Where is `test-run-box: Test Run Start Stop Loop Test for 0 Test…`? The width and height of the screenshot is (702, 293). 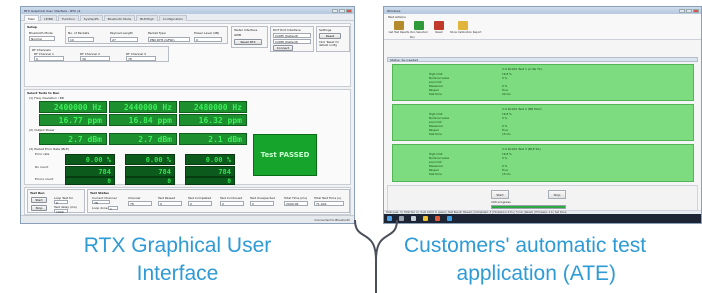
test-run-box: Test Run Start Stop Loop Test for 0 Test… is located at coordinates (56, 201).